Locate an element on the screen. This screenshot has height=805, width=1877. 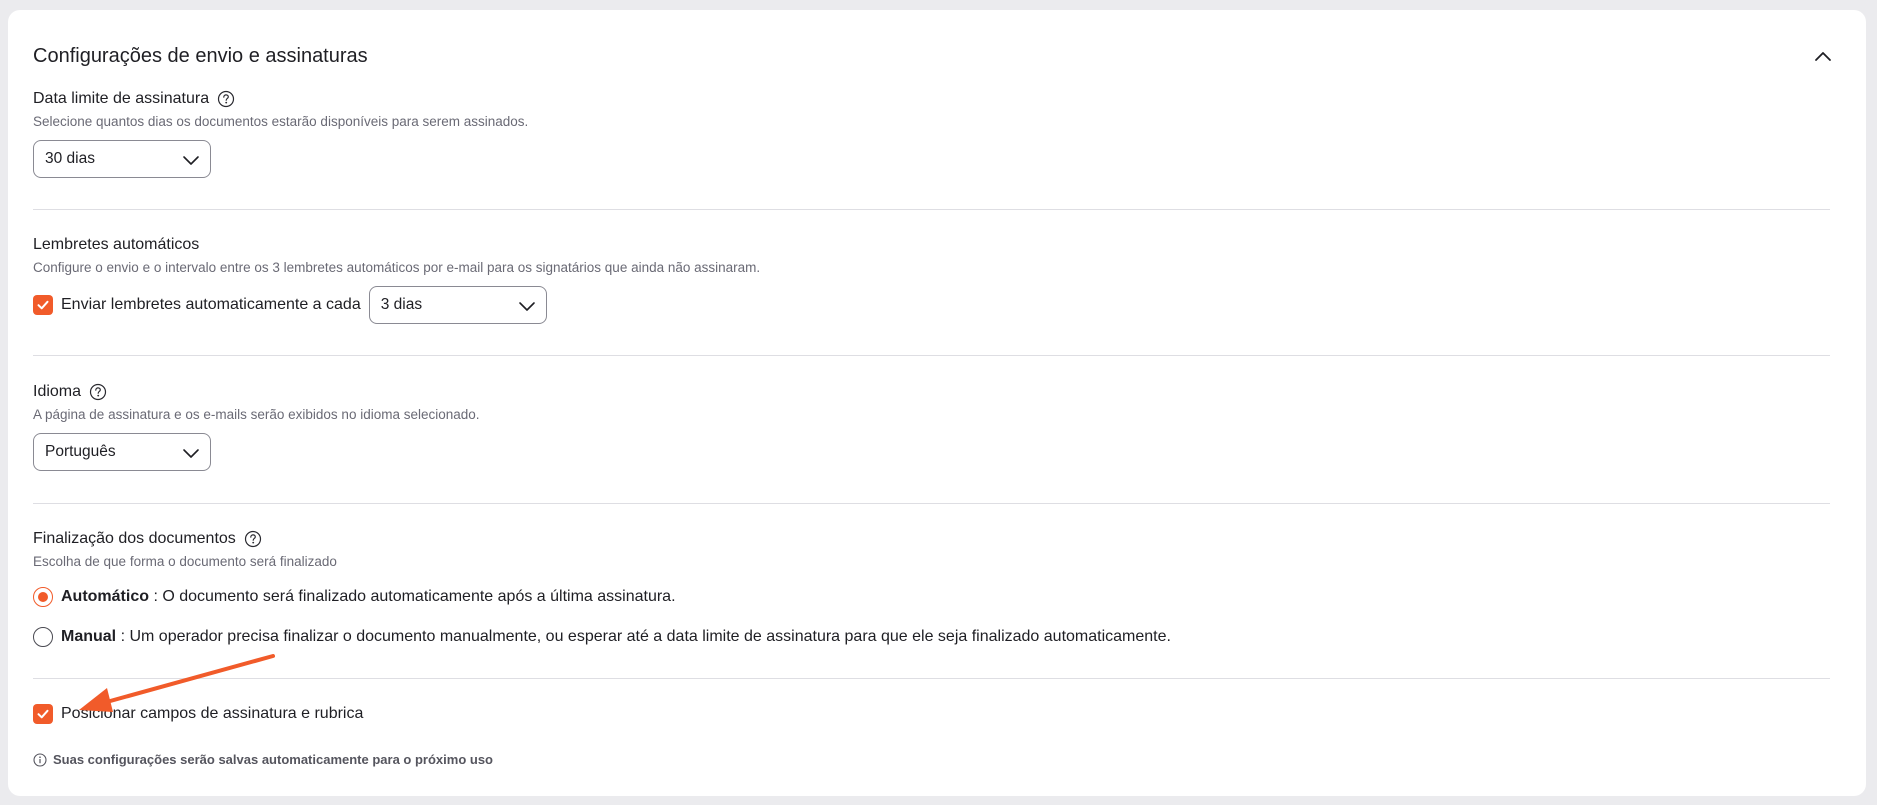
radio-manual is located at coordinates (43, 637).